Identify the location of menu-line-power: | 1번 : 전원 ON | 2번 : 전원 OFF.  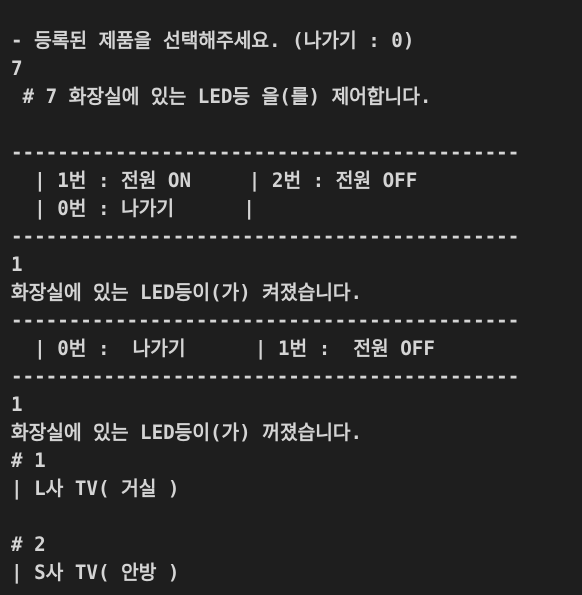
(214, 180).